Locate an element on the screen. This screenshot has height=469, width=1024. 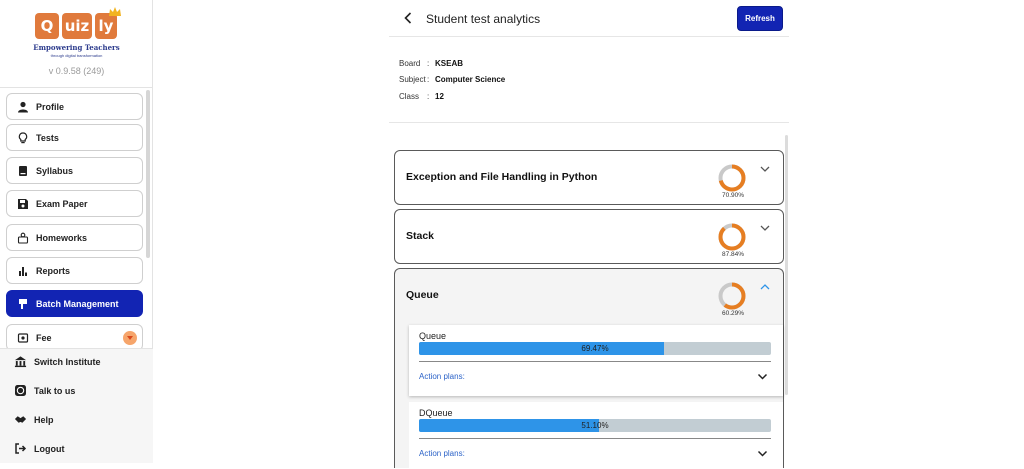
class-row: Class : 12 is located at coordinates (452, 96).